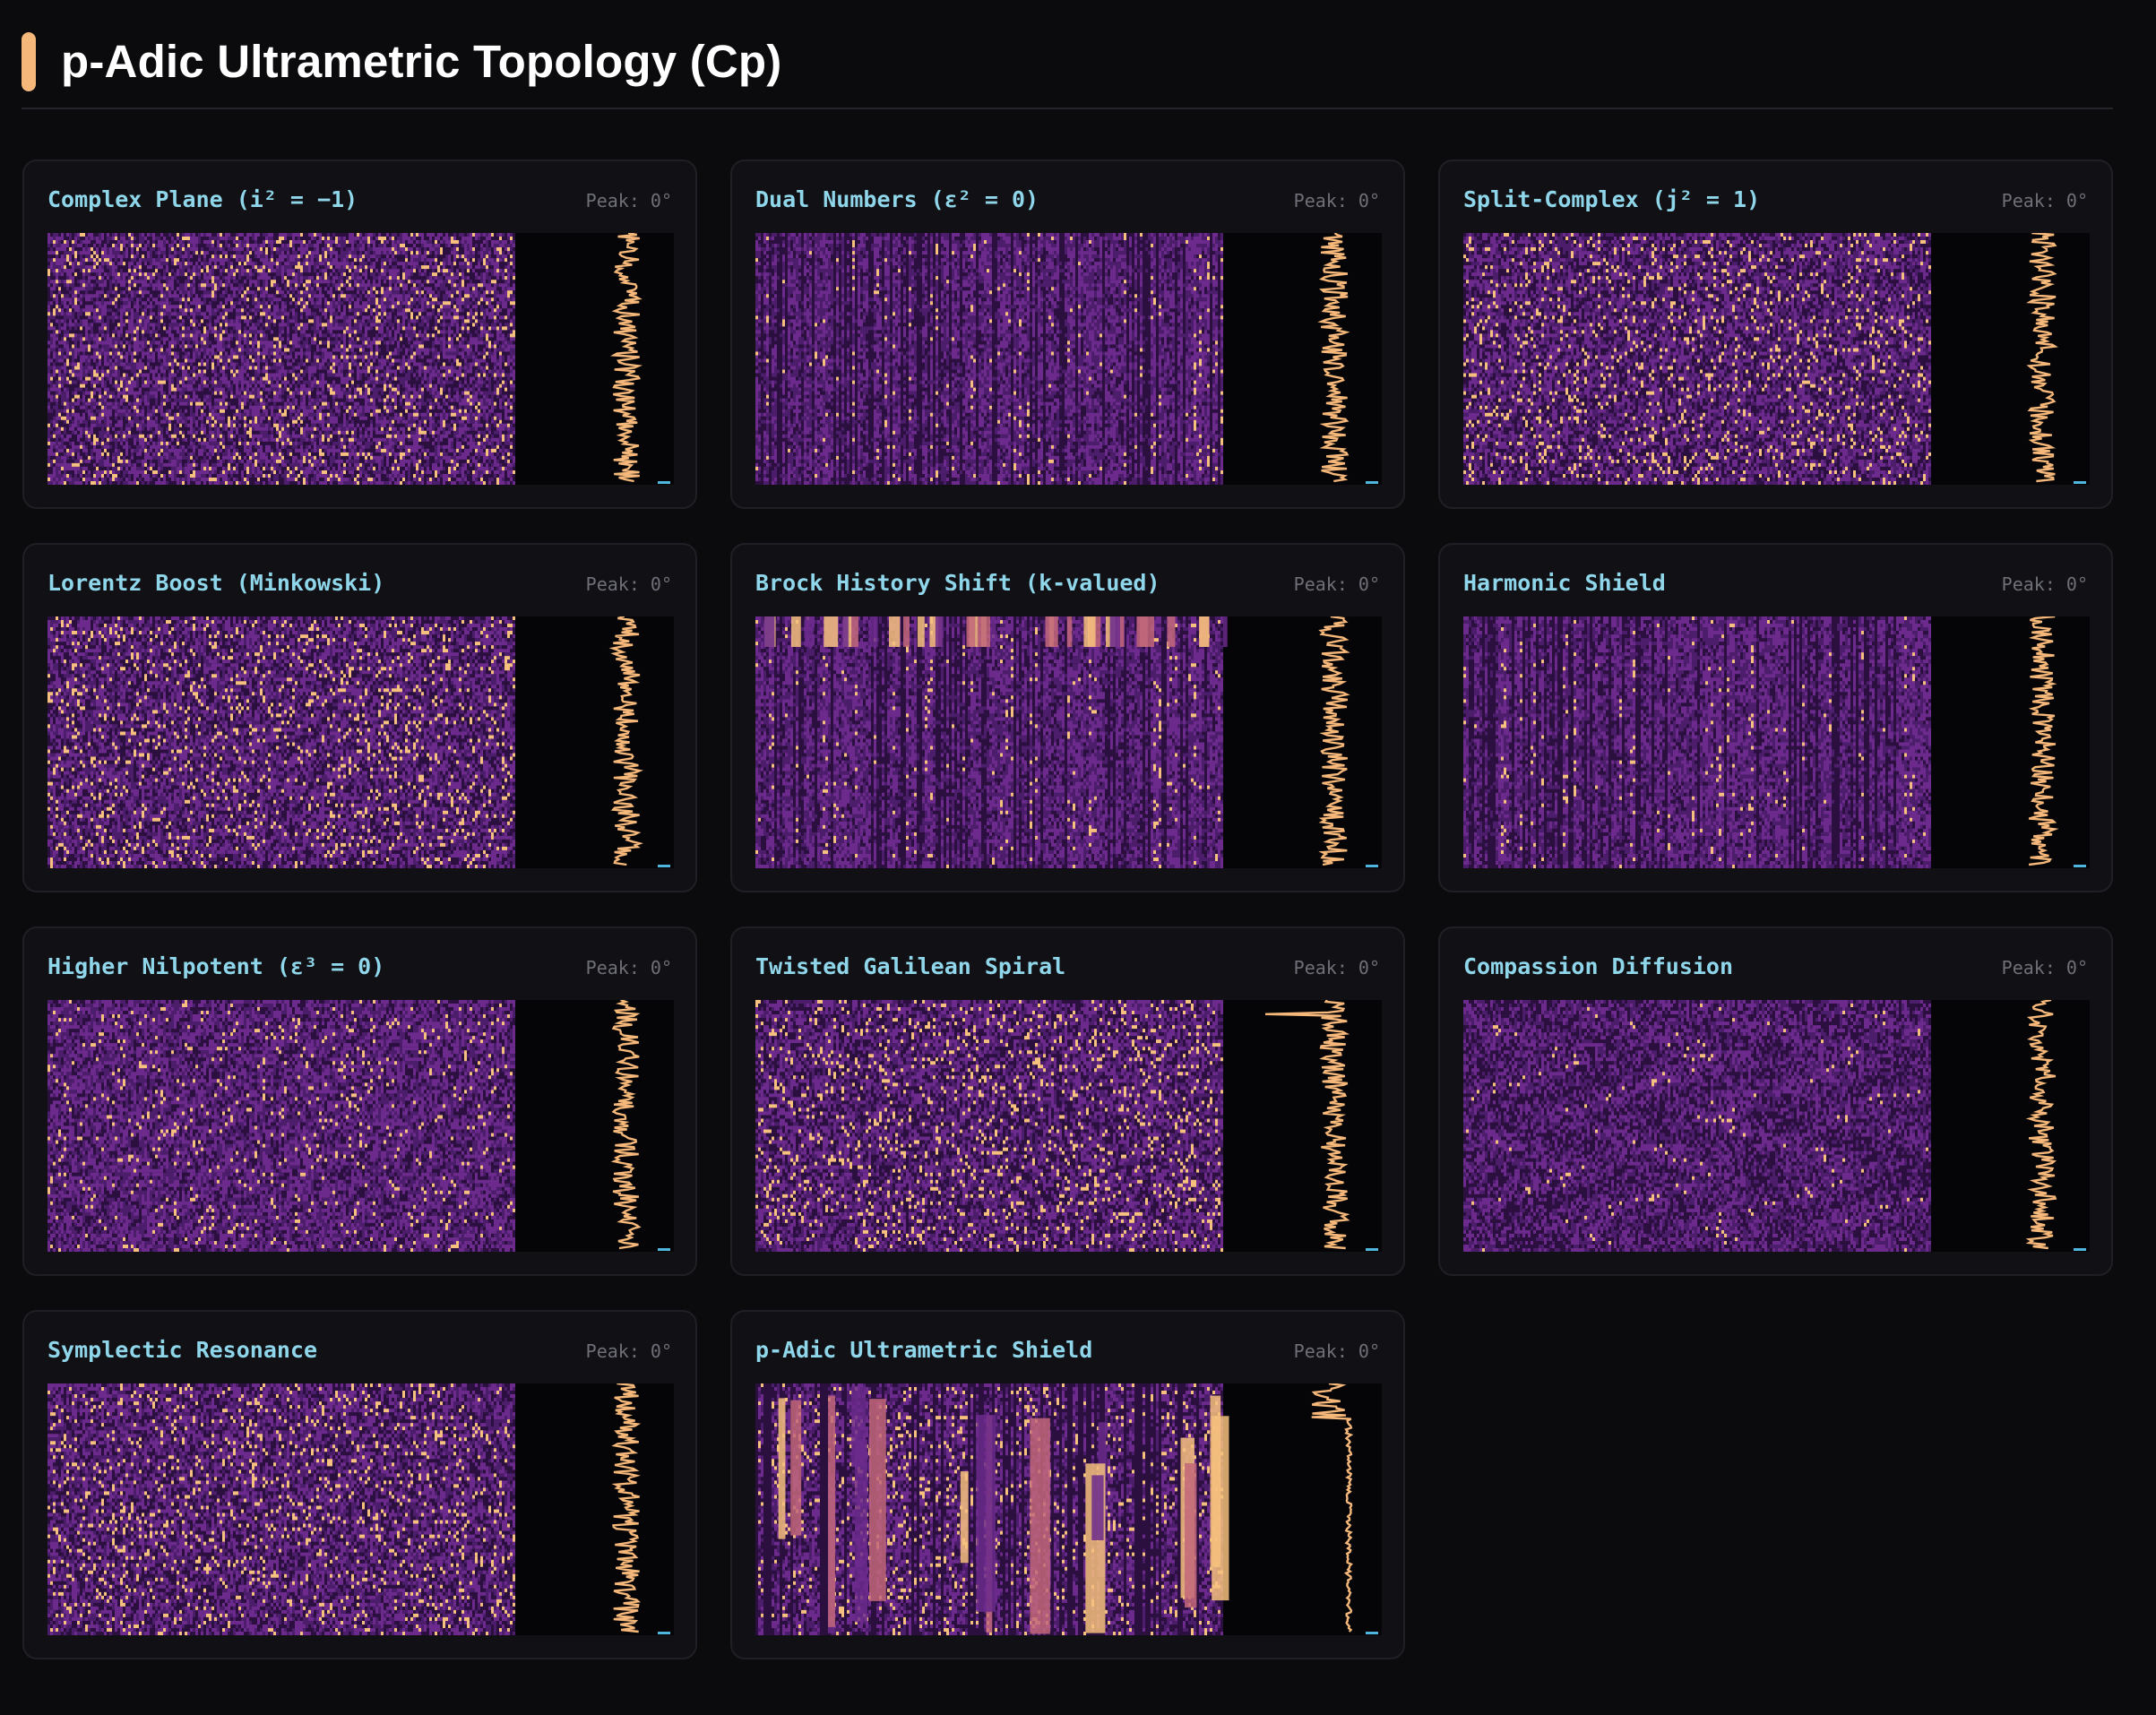 Image resolution: width=2156 pixels, height=1715 pixels. I want to click on panel-title: Lorentz Boost (Minkowski), so click(216, 583).